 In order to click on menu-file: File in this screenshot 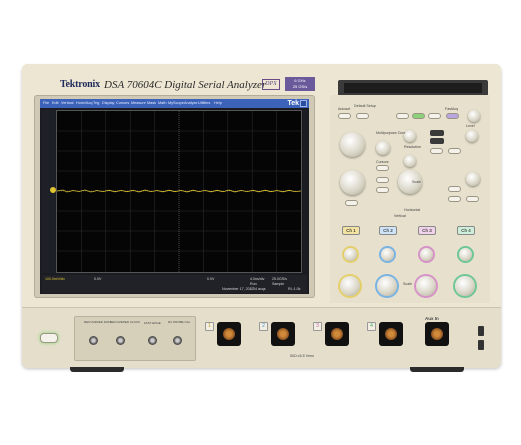, I will do `click(46, 103)`.